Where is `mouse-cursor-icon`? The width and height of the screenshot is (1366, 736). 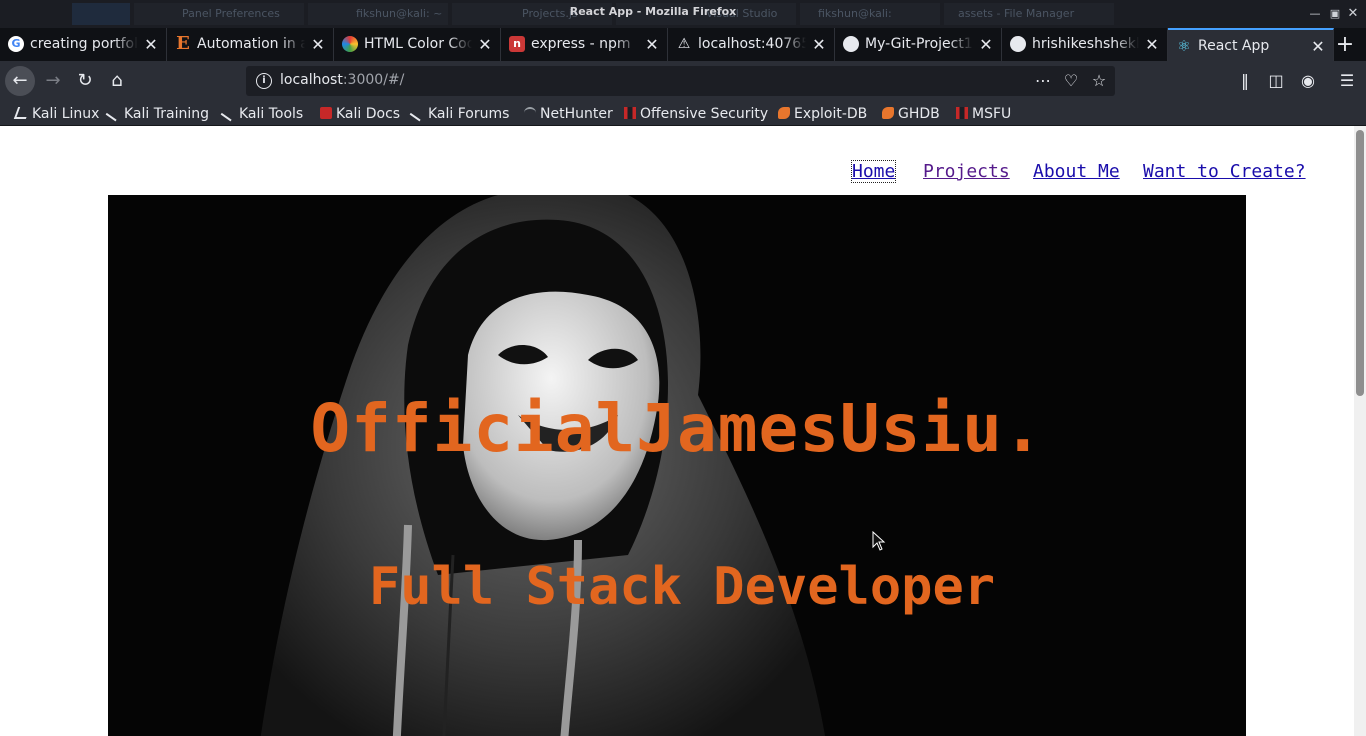 mouse-cursor-icon is located at coordinates (879, 541).